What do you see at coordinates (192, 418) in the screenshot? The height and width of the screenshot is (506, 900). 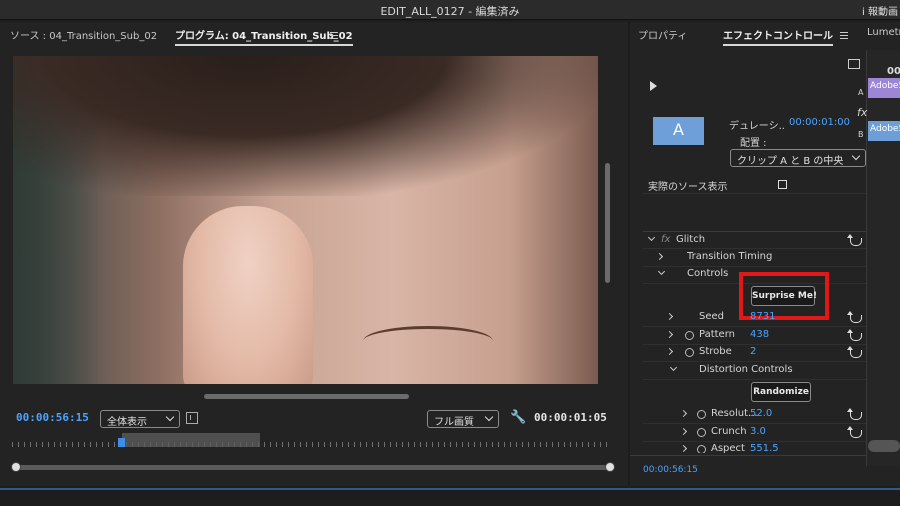 I see `safe-margin-icon` at bounding box center [192, 418].